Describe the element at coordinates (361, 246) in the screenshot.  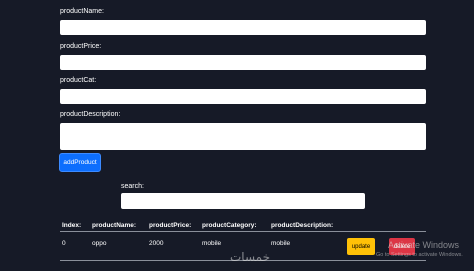
I see `update-button: update` at that location.